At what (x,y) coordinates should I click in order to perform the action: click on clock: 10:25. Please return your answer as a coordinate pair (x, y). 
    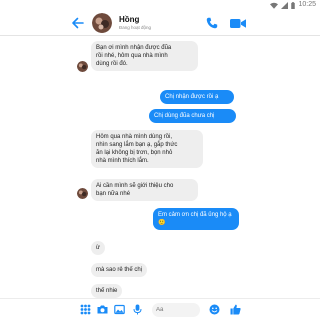
    Looking at the image, I should click on (307, 4).